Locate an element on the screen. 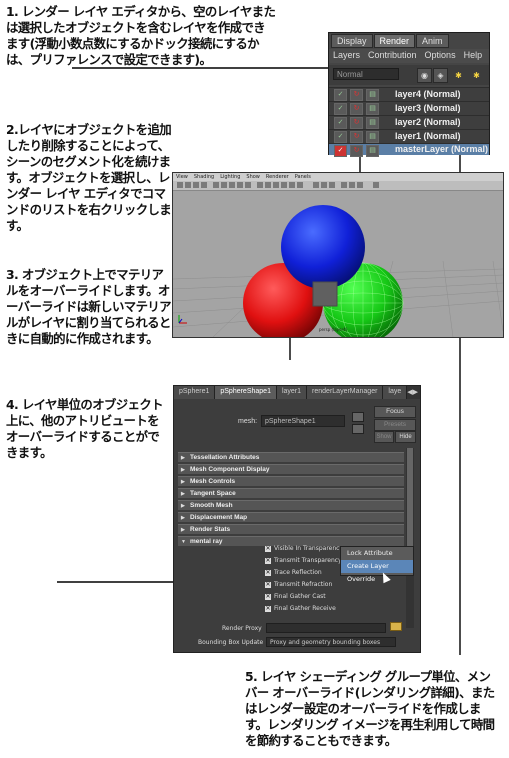 The height and width of the screenshot is (758, 509). checkbox-transmit-refraction: ✕ Transmit Refraction is located at coordinates (345, 584).